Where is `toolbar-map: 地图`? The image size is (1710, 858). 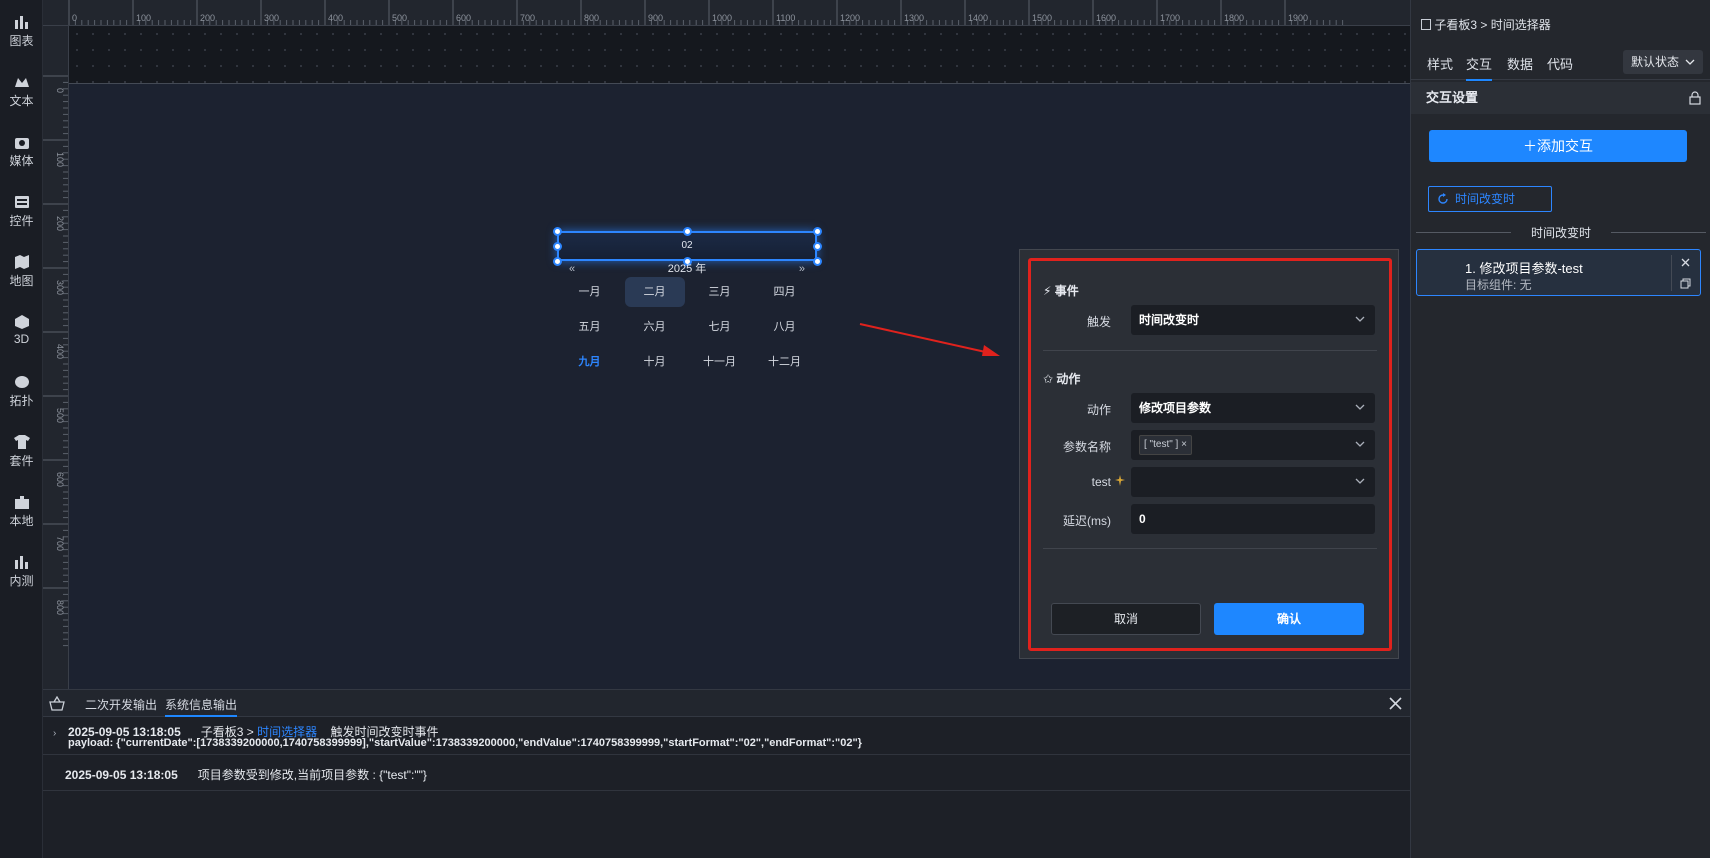
toolbar-map: 地图 is located at coordinates (21, 271).